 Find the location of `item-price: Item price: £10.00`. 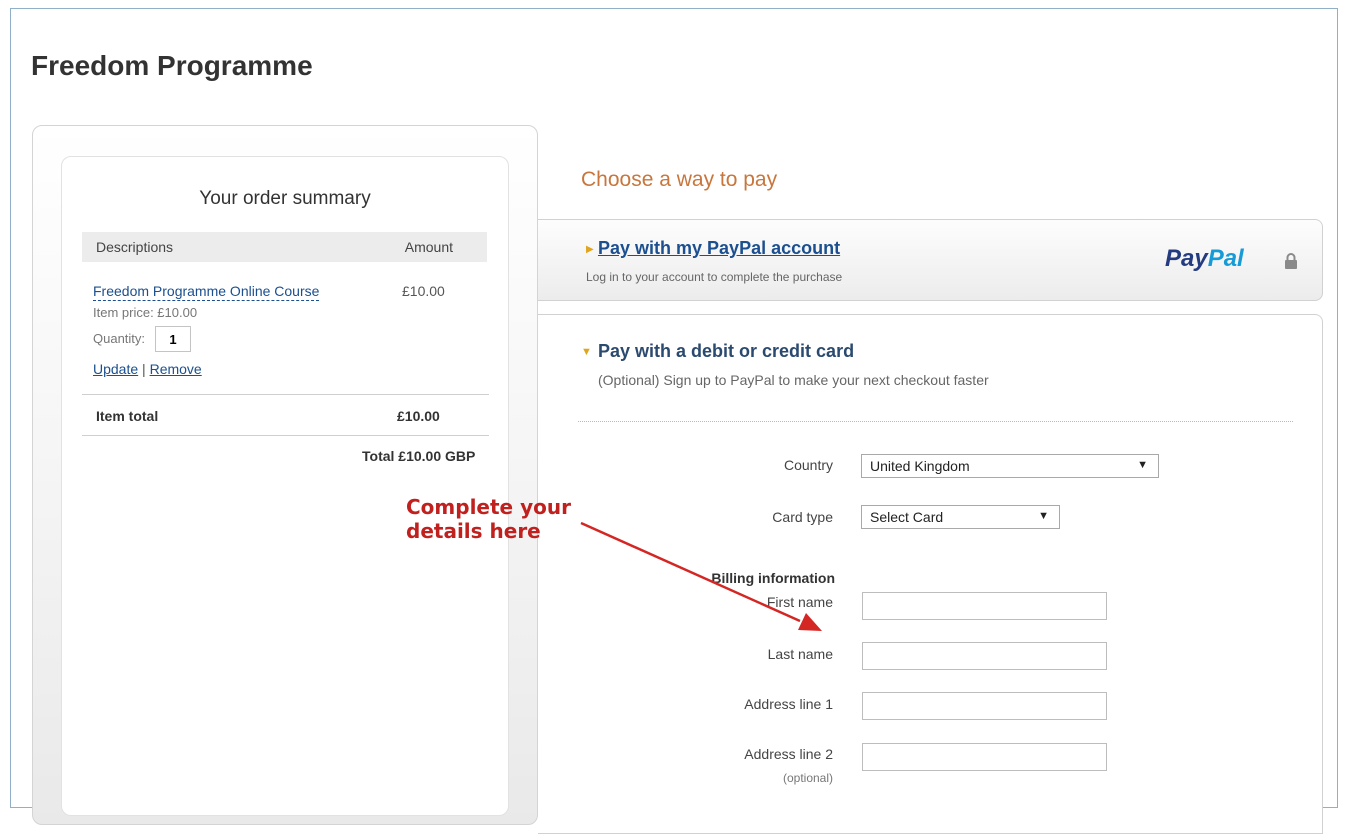

item-price: Item price: £10.00 is located at coordinates (145, 312).